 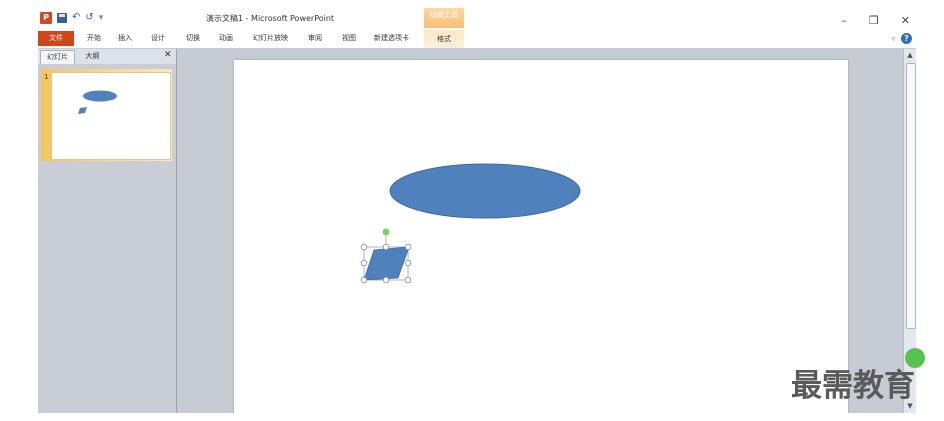 What do you see at coordinates (910, 55) in the screenshot?
I see `scroll-up-icon: ▲` at bounding box center [910, 55].